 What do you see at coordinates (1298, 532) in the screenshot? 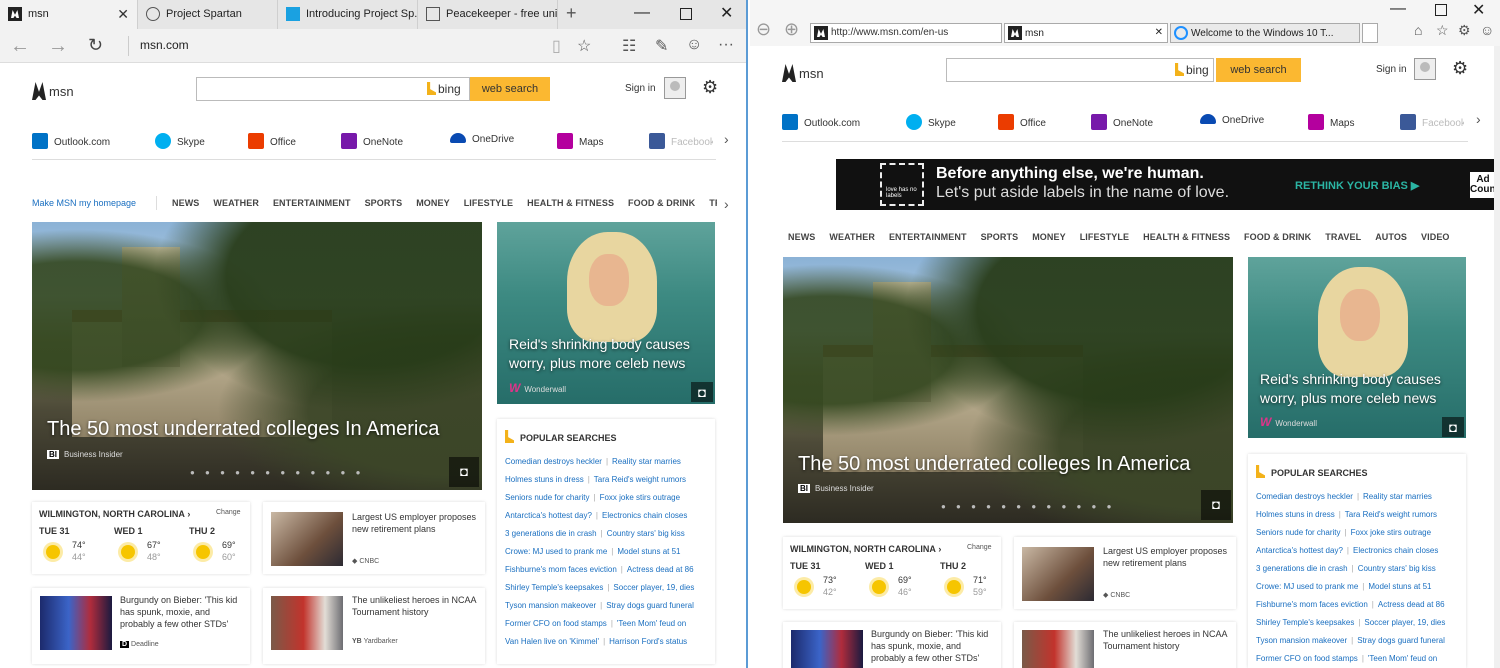
I see `popular-search-link: Seniors nude for charity` at bounding box center [1298, 532].